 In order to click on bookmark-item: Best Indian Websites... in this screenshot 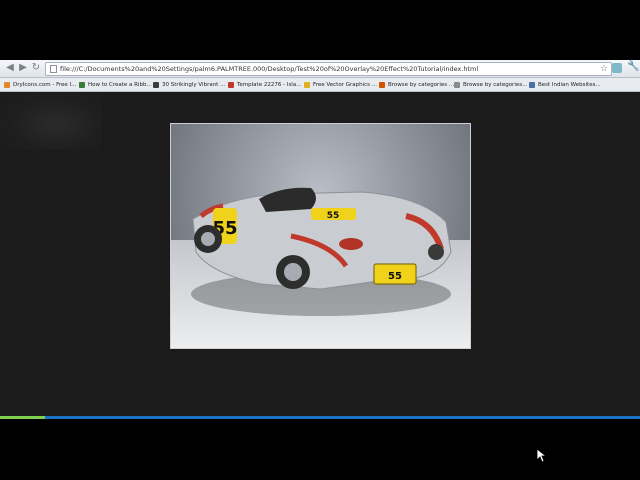, I will do `click(565, 84)`.